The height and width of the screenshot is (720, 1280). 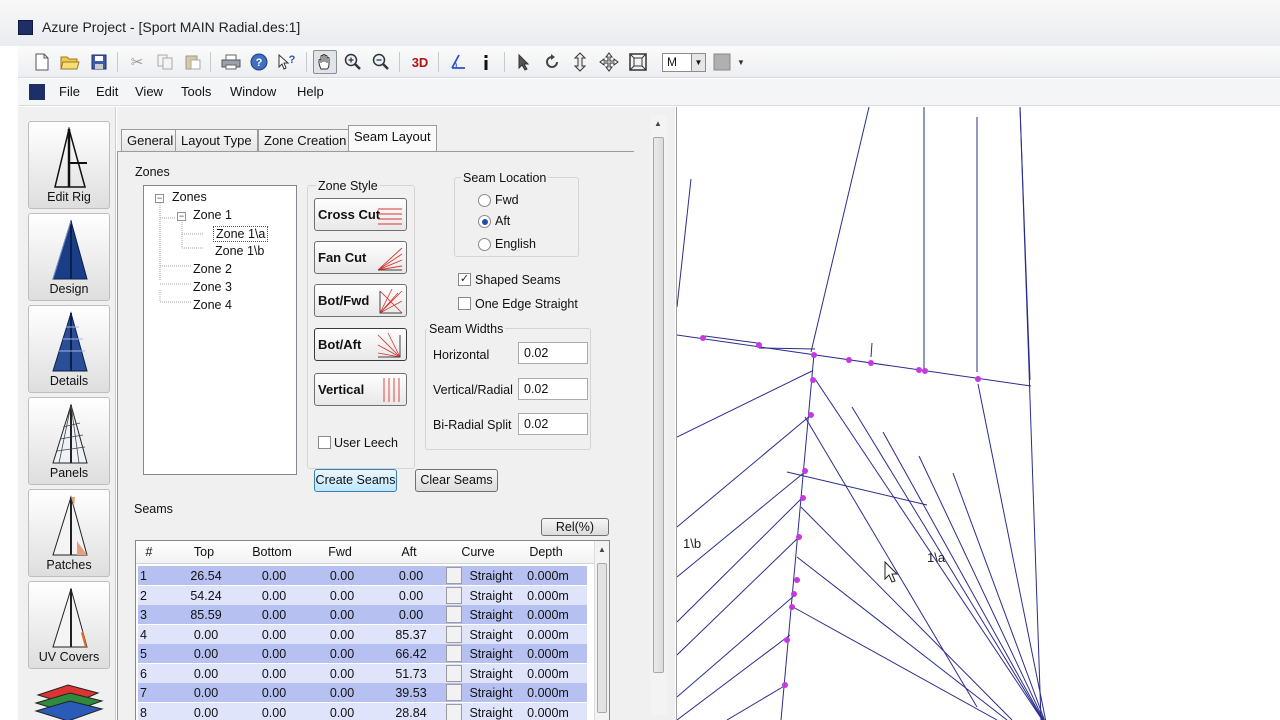 What do you see at coordinates (484, 221) in the screenshot?
I see `radio-aft` at bounding box center [484, 221].